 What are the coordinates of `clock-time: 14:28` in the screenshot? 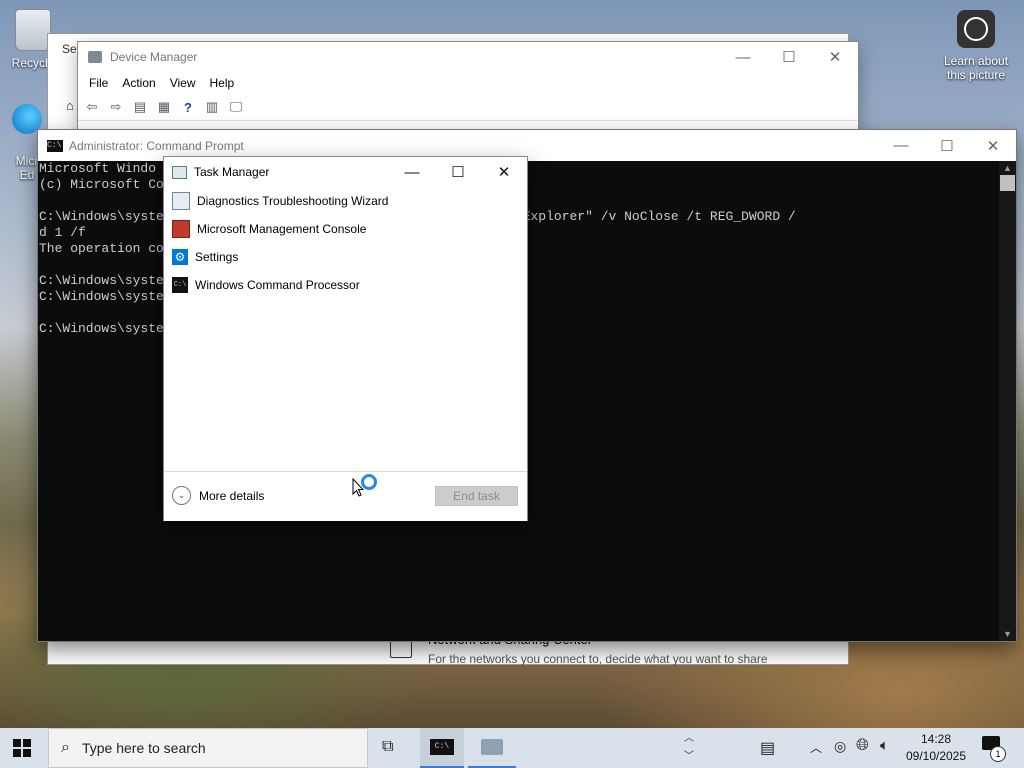 It's located at (936, 739).